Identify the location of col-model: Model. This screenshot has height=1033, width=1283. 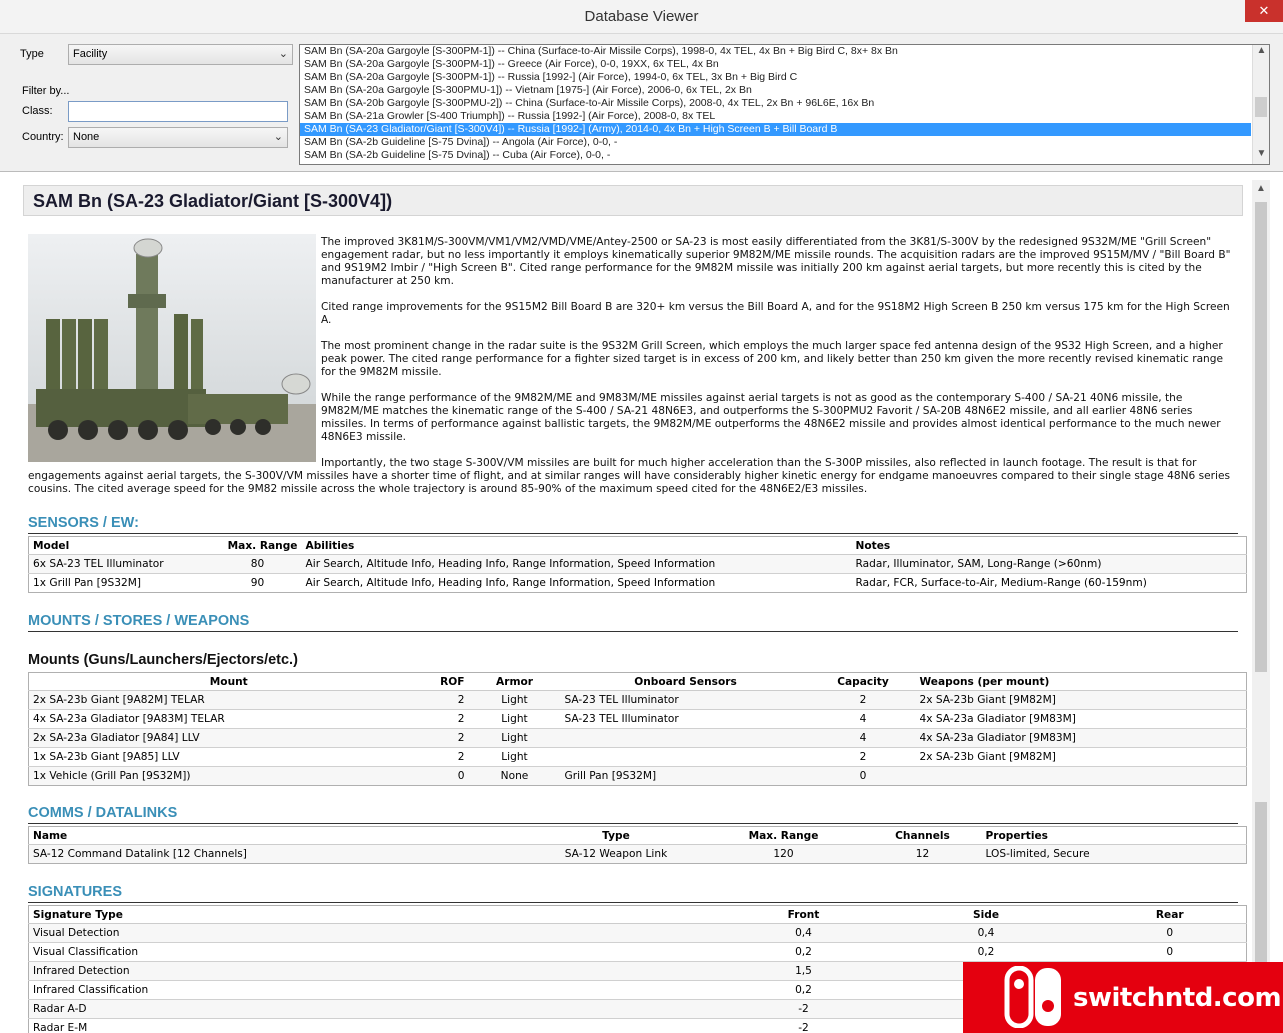
(121, 545).